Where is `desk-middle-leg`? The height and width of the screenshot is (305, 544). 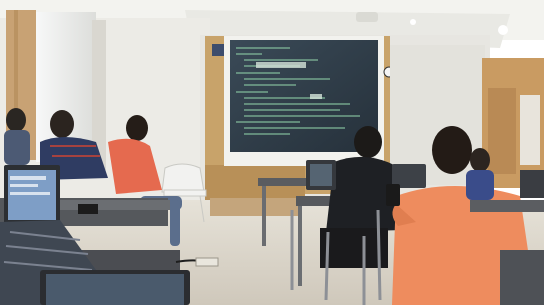
desk-middle-leg is located at coordinates (300, 246).